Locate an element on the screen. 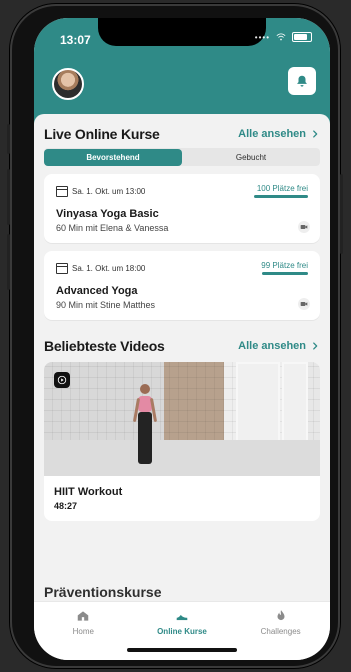 The image size is (351, 672). home-icon is located at coordinates (83, 616).